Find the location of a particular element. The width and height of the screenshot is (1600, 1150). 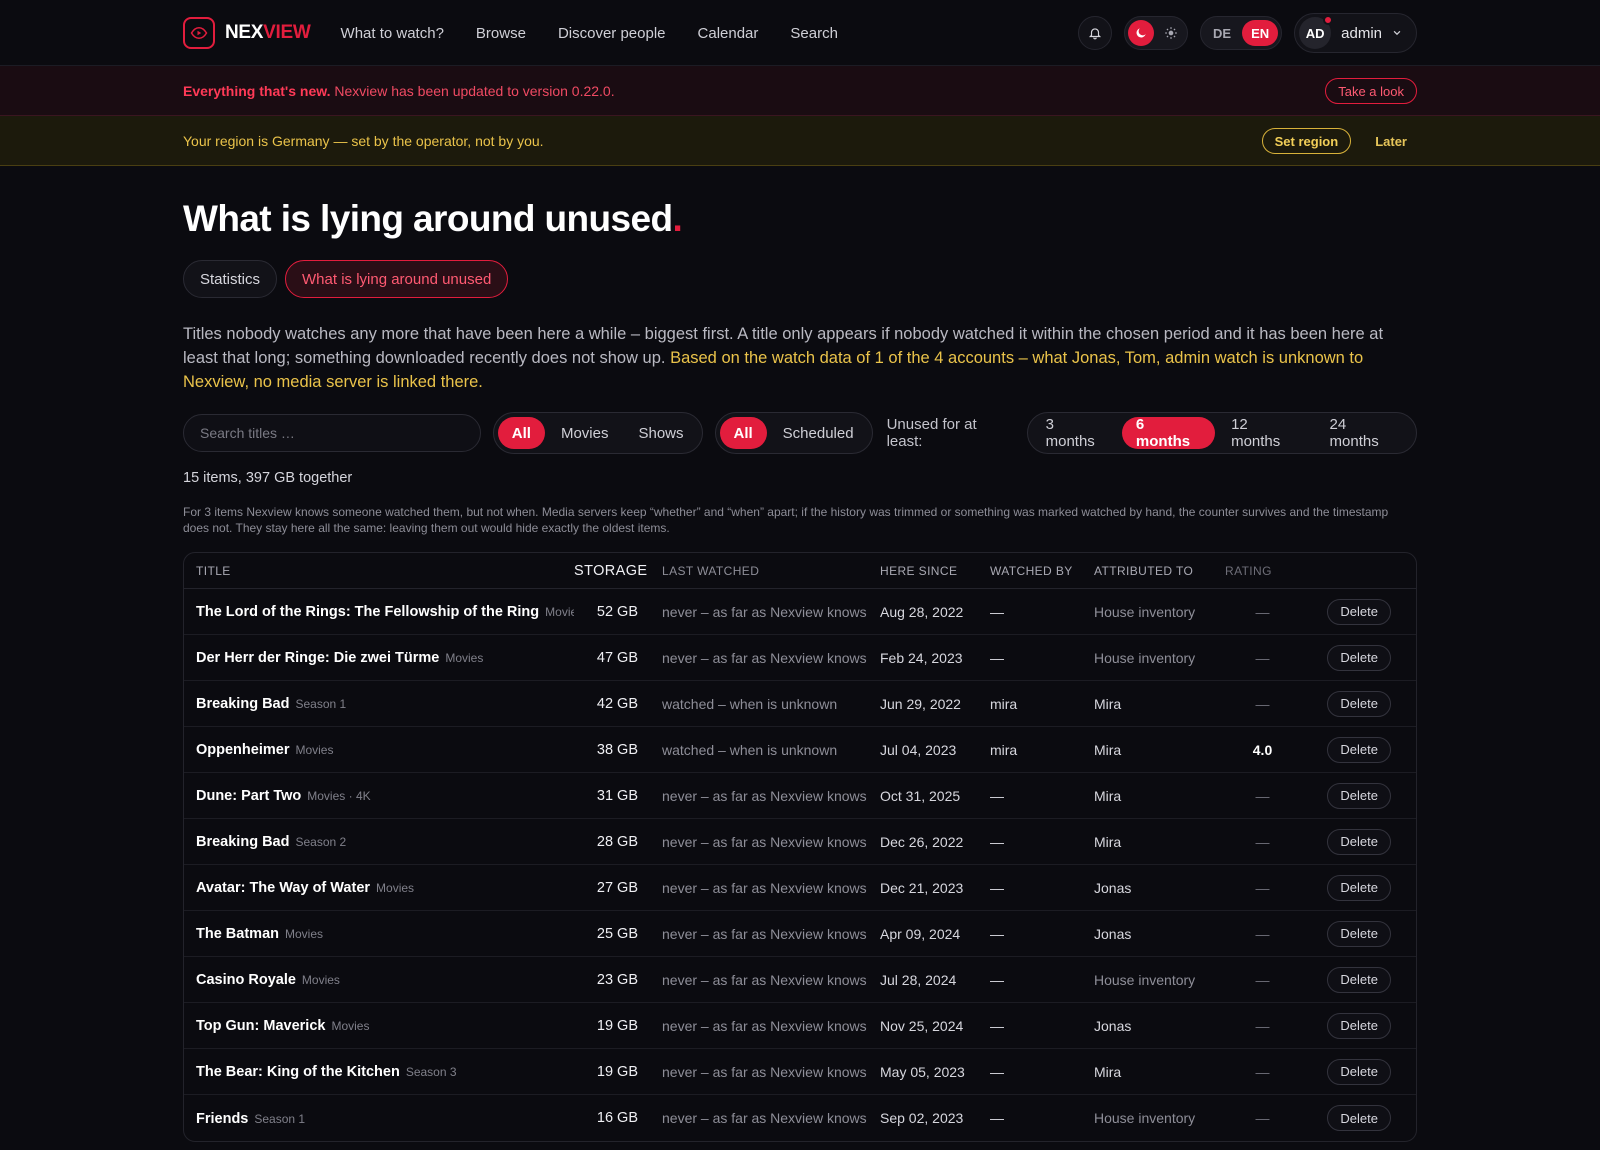

set-region-button: Set region is located at coordinates (1306, 141).